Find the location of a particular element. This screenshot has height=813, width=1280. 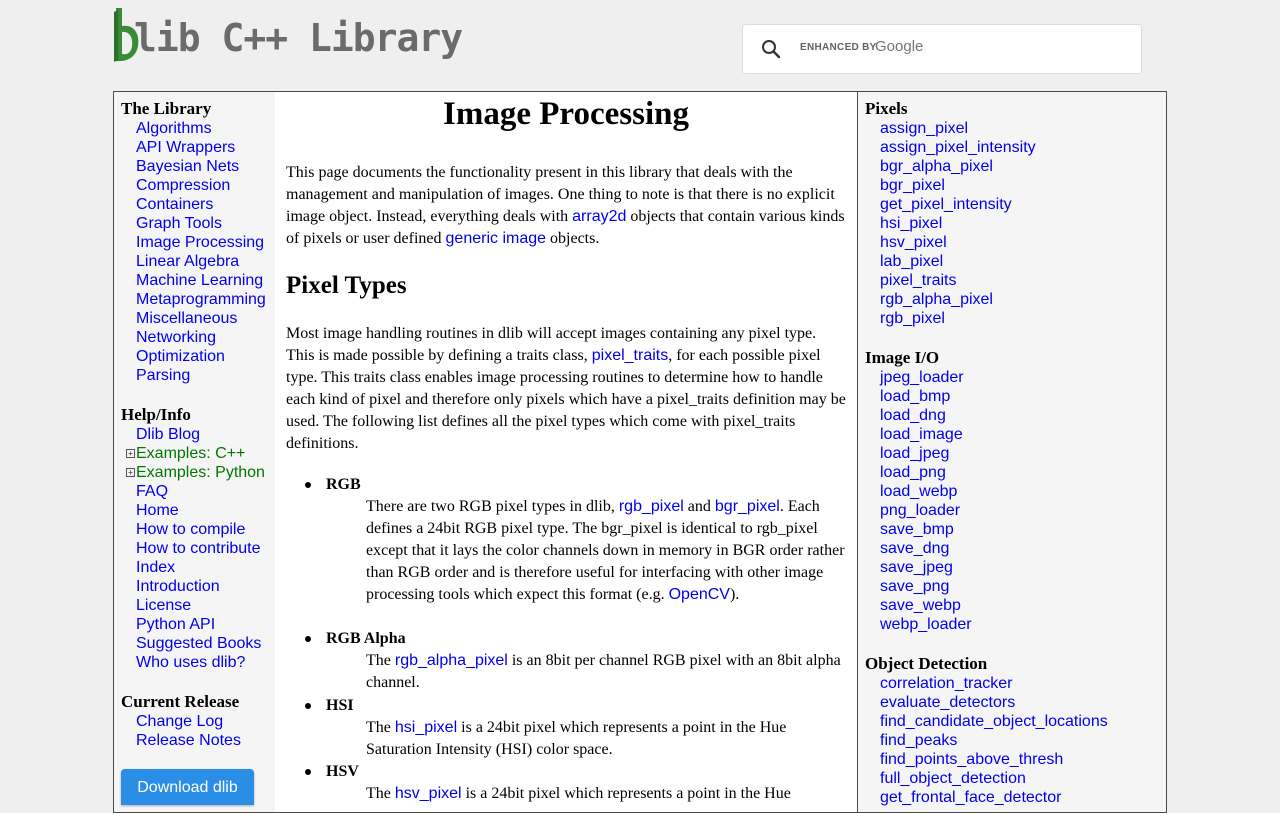

nav-link-how-to-contribute: How to contribute is located at coordinates (198, 548).